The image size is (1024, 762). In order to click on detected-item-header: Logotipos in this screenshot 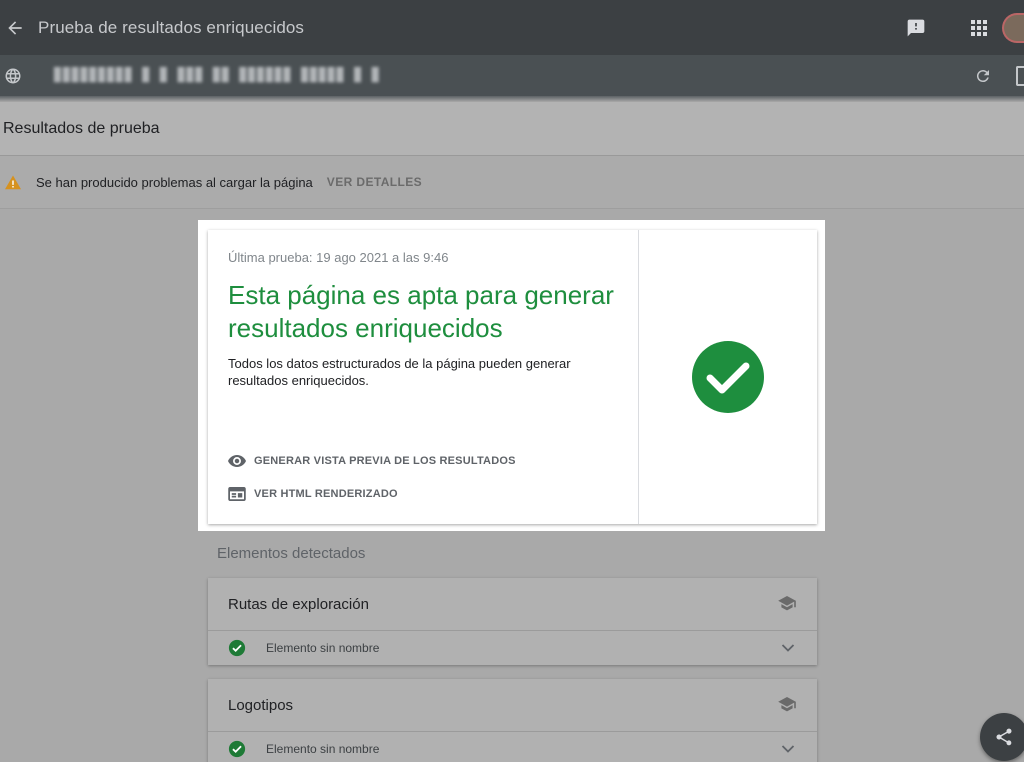, I will do `click(512, 705)`.